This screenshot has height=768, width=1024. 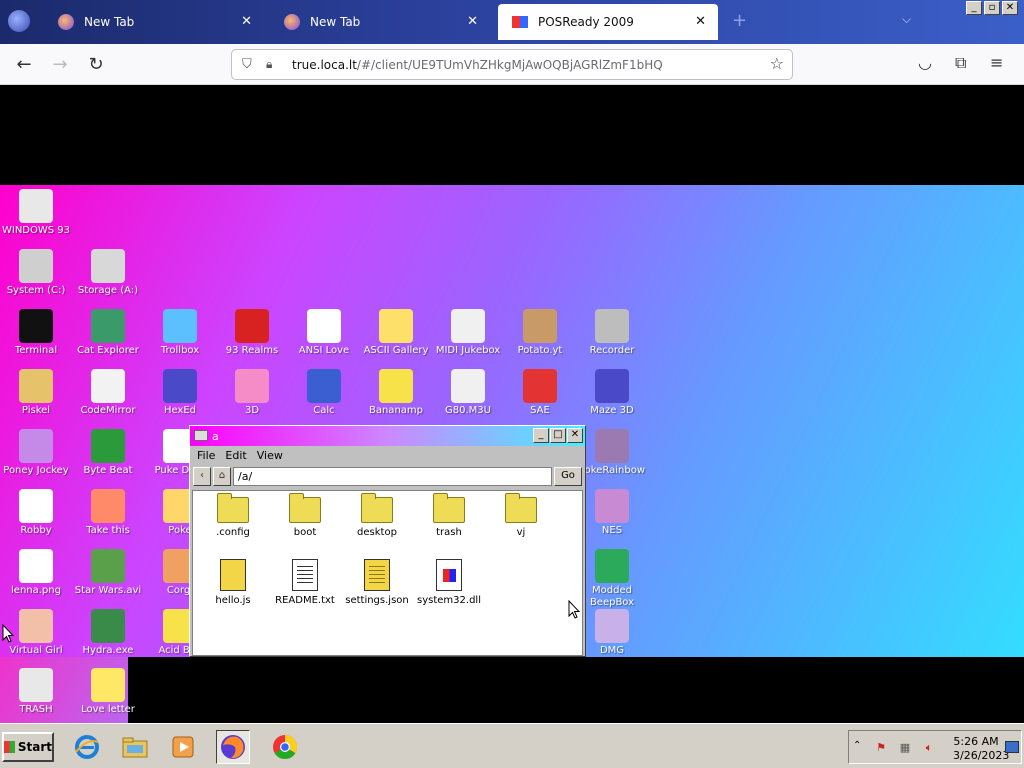 I want to click on desktop-icon-3d: 3D, so click(x=252, y=393).